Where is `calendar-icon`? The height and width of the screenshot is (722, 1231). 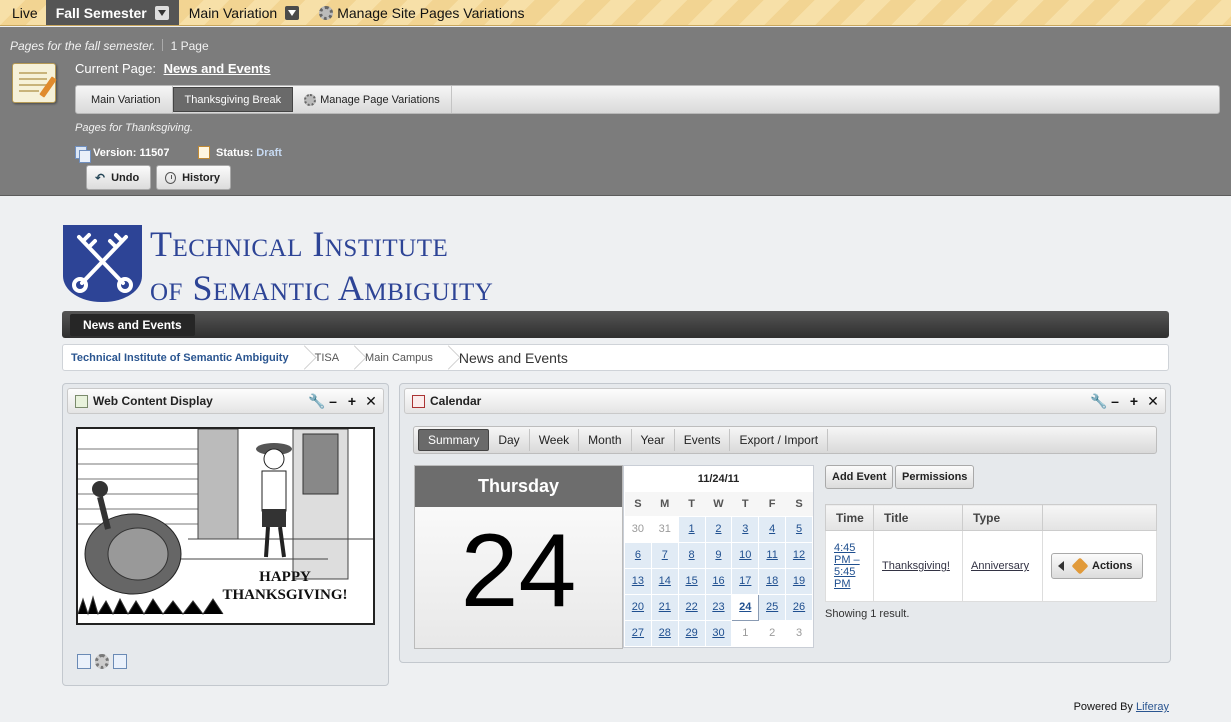
calendar-icon is located at coordinates (418, 401).